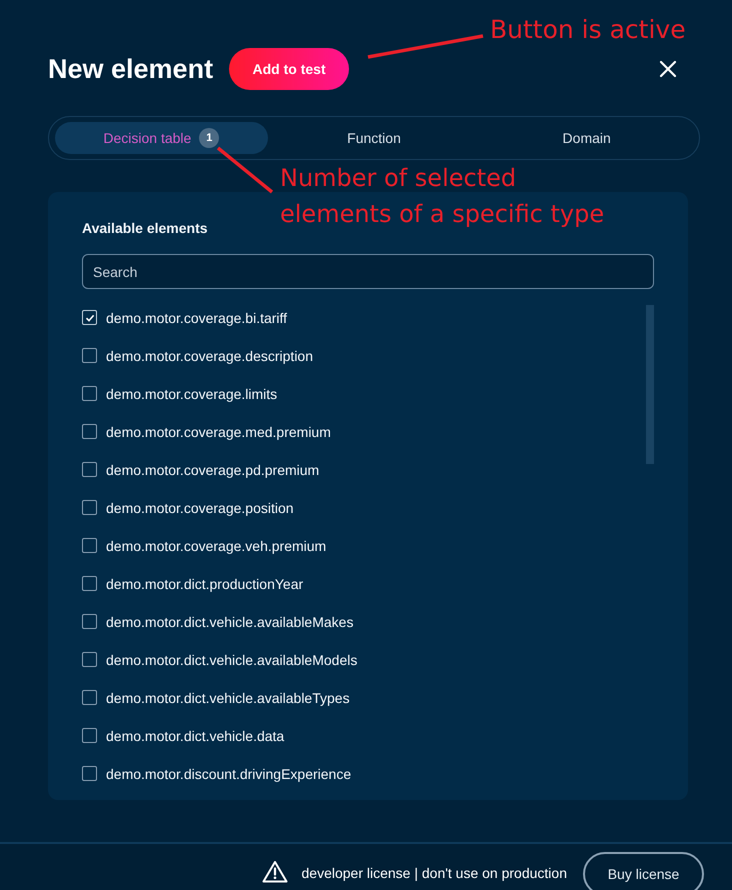 The width and height of the screenshot is (732, 890). What do you see at coordinates (213, 470) in the screenshot?
I see `element-label: demo.motor.coverage.pd.premium` at bounding box center [213, 470].